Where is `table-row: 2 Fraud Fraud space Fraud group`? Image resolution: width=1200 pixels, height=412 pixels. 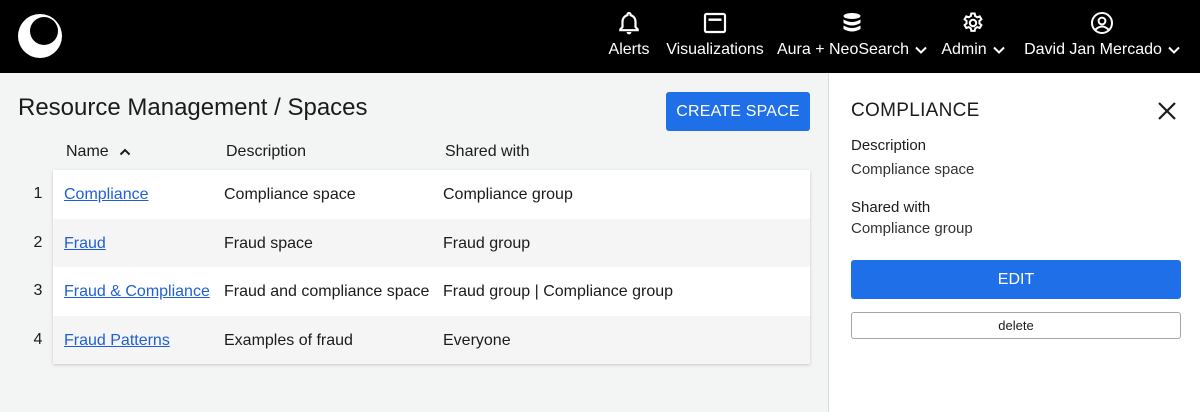
table-row: 2 Fraud Fraud space Fraud group is located at coordinates (422, 242).